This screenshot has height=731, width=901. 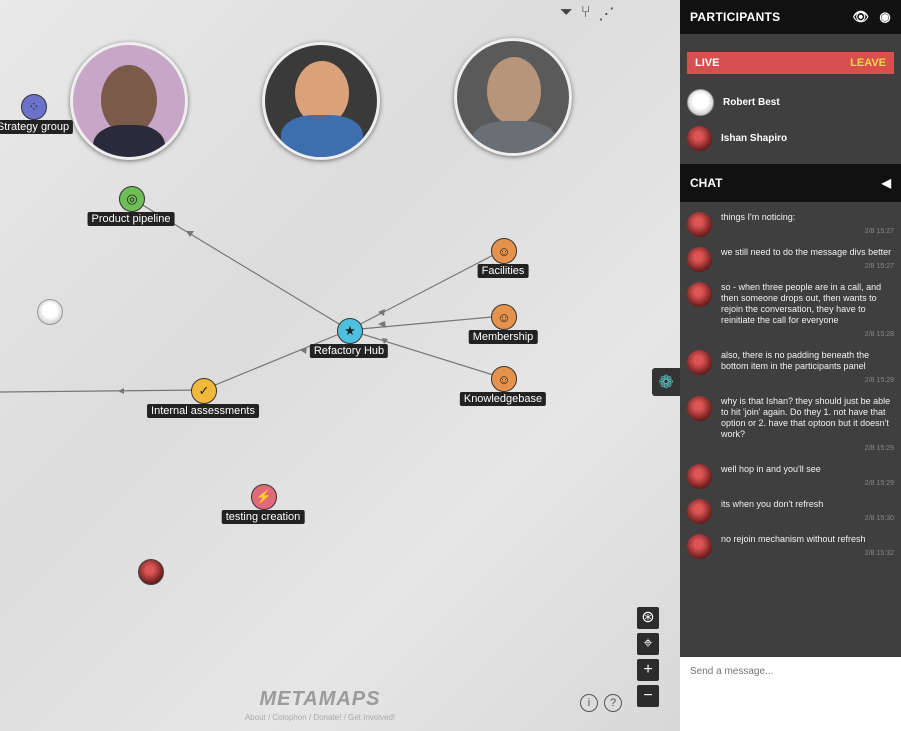 I want to click on metamaps-logo: METAMAPS, so click(x=320, y=699).